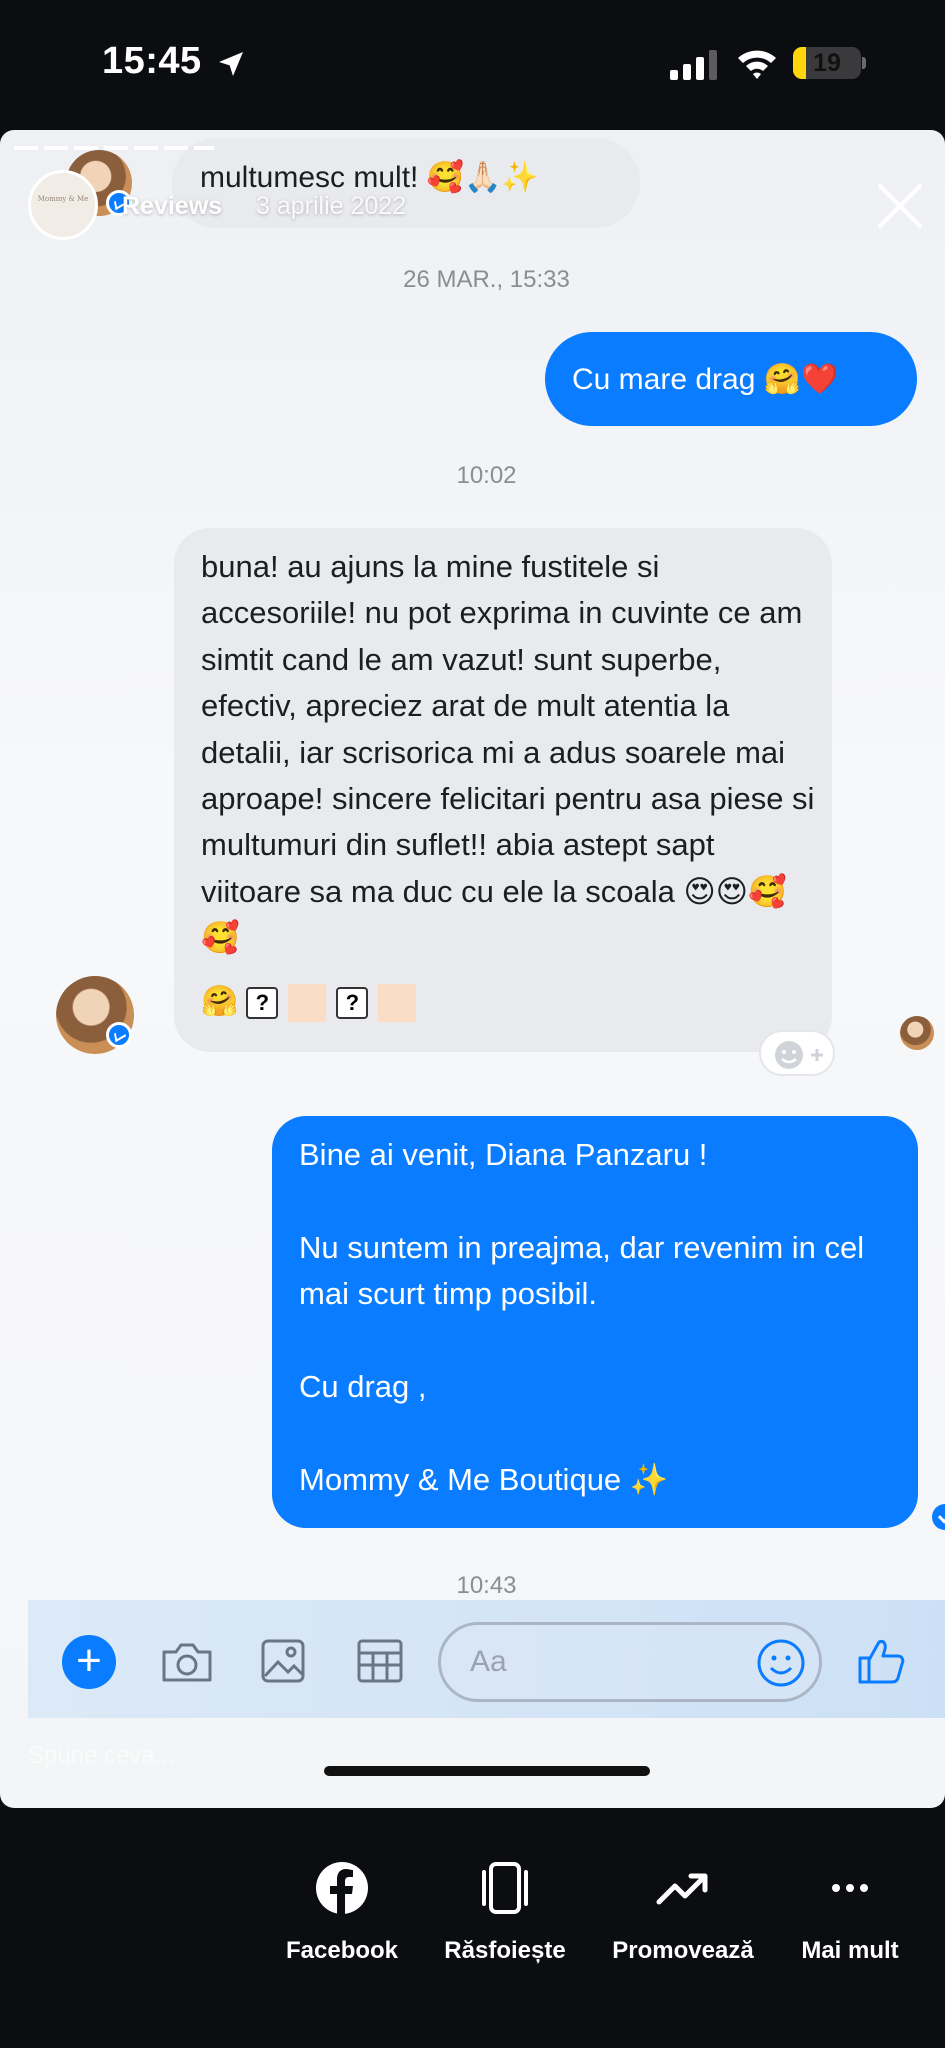 The width and height of the screenshot is (945, 2048). Describe the element at coordinates (331, 206) in the screenshot. I see `story-date: 3 aprilie 2022` at that location.